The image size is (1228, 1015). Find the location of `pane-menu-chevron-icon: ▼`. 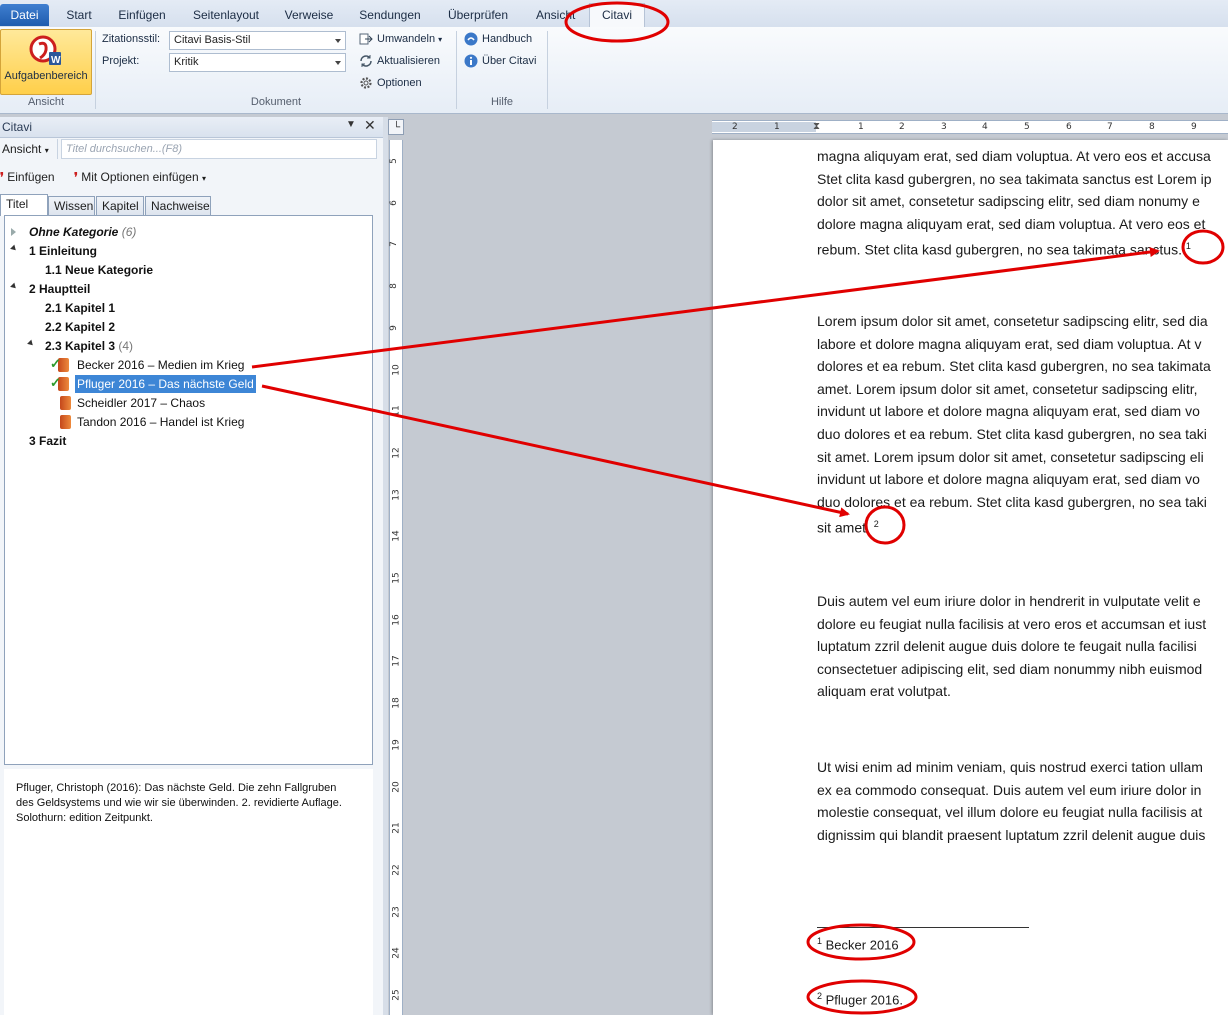

pane-menu-chevron-icon: ▼ is located at coordinates (351, 124).